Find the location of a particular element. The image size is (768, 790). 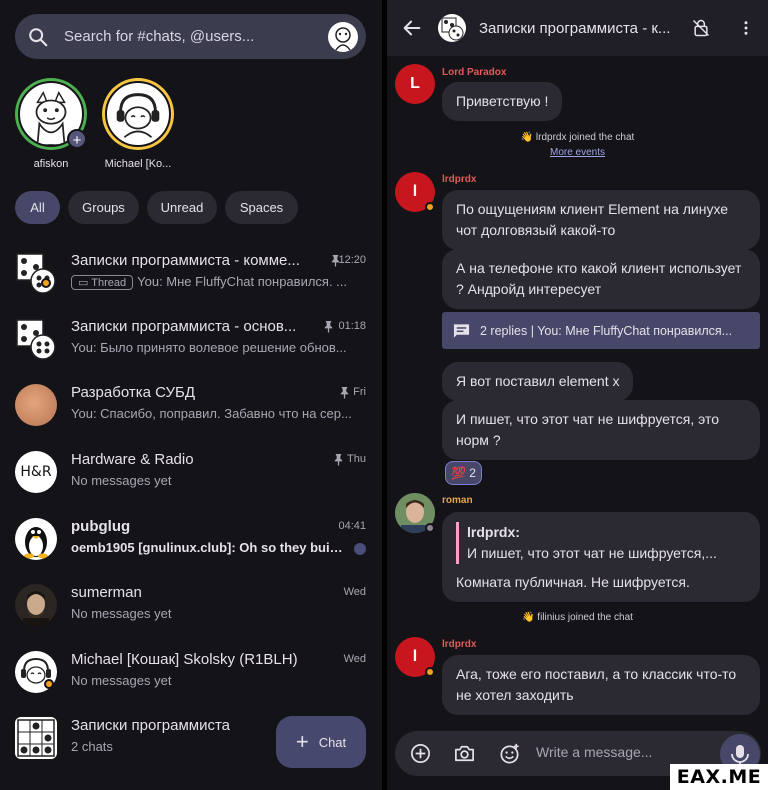

thread-icon: ▭ is located at coordinates (85, 283).